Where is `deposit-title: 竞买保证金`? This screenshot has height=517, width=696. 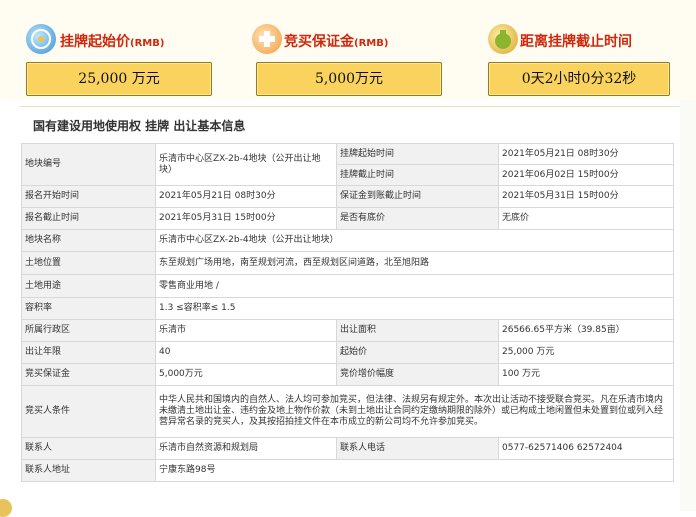
deposit-title: 竞买保证金 is located at coordinates (319, 42).